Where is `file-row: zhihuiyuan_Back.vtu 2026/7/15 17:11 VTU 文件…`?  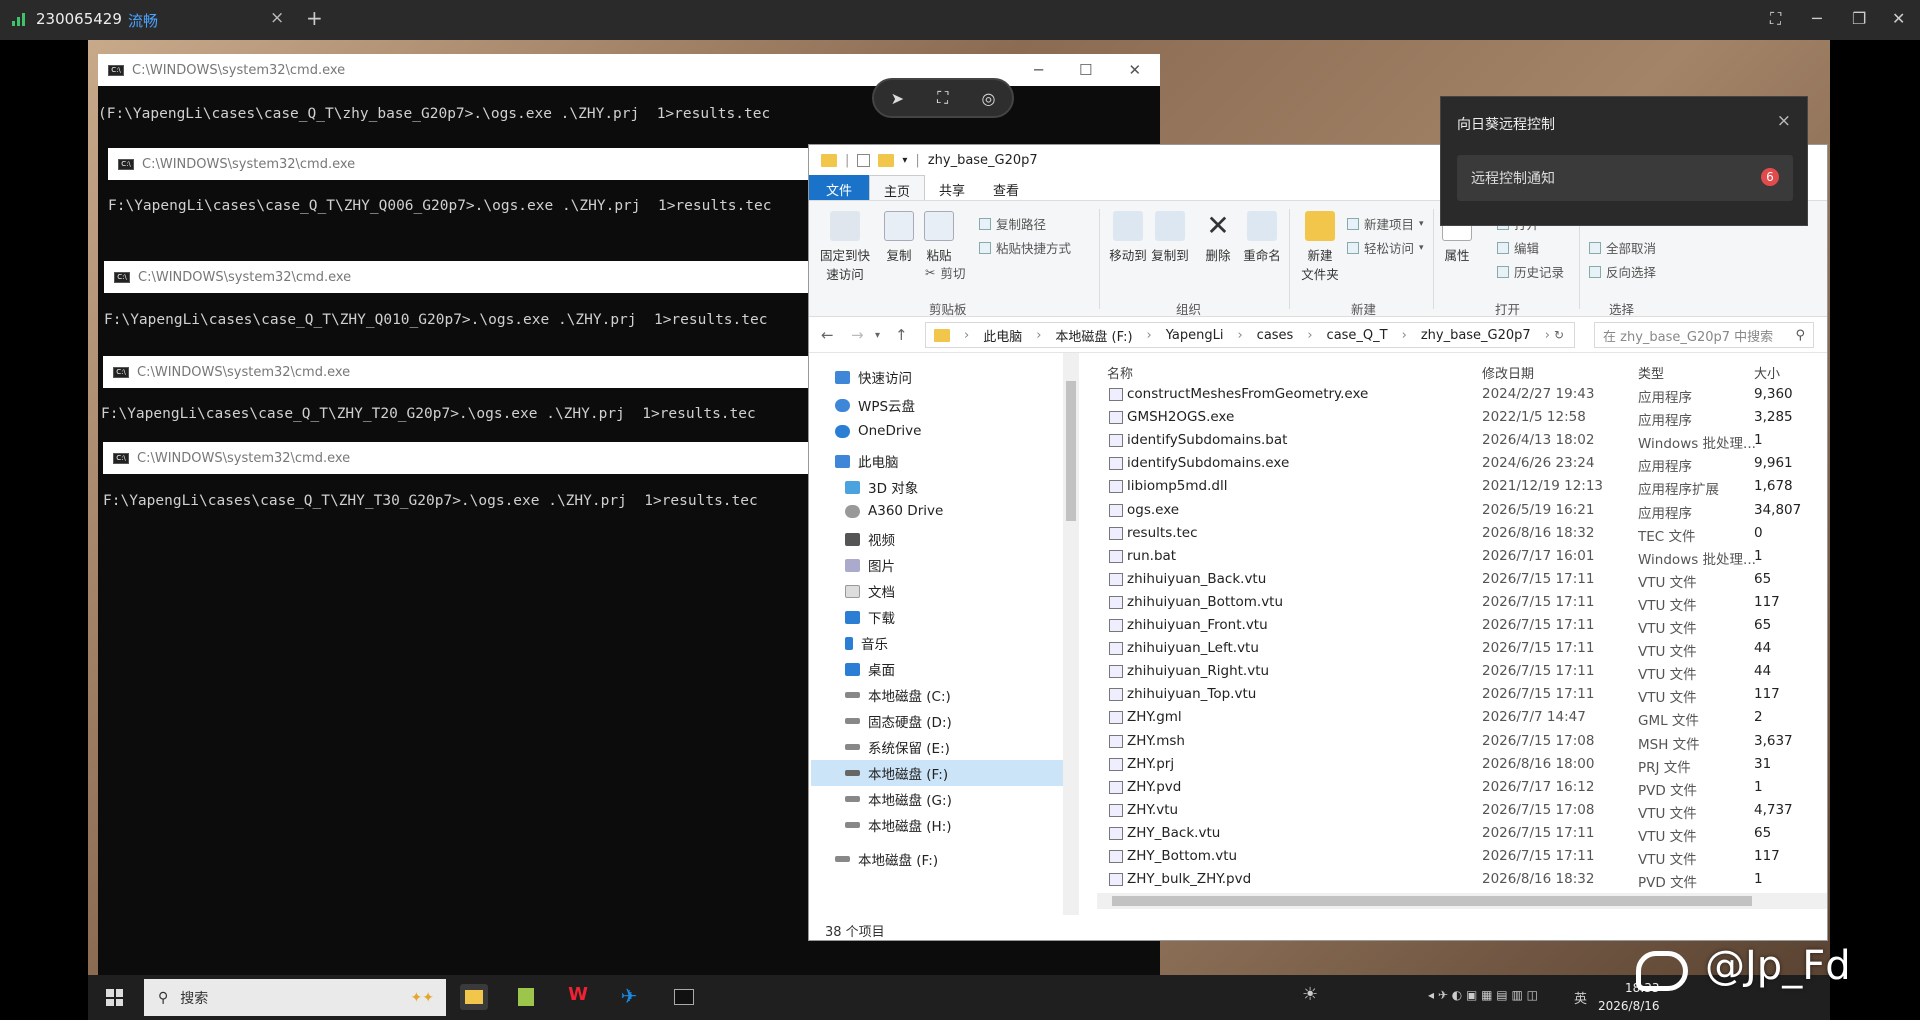
file-row: zhihuiyuan_Back.vtu 2026/7/15 17:11 VTU 文件… is located at coordinates (1459, 579).